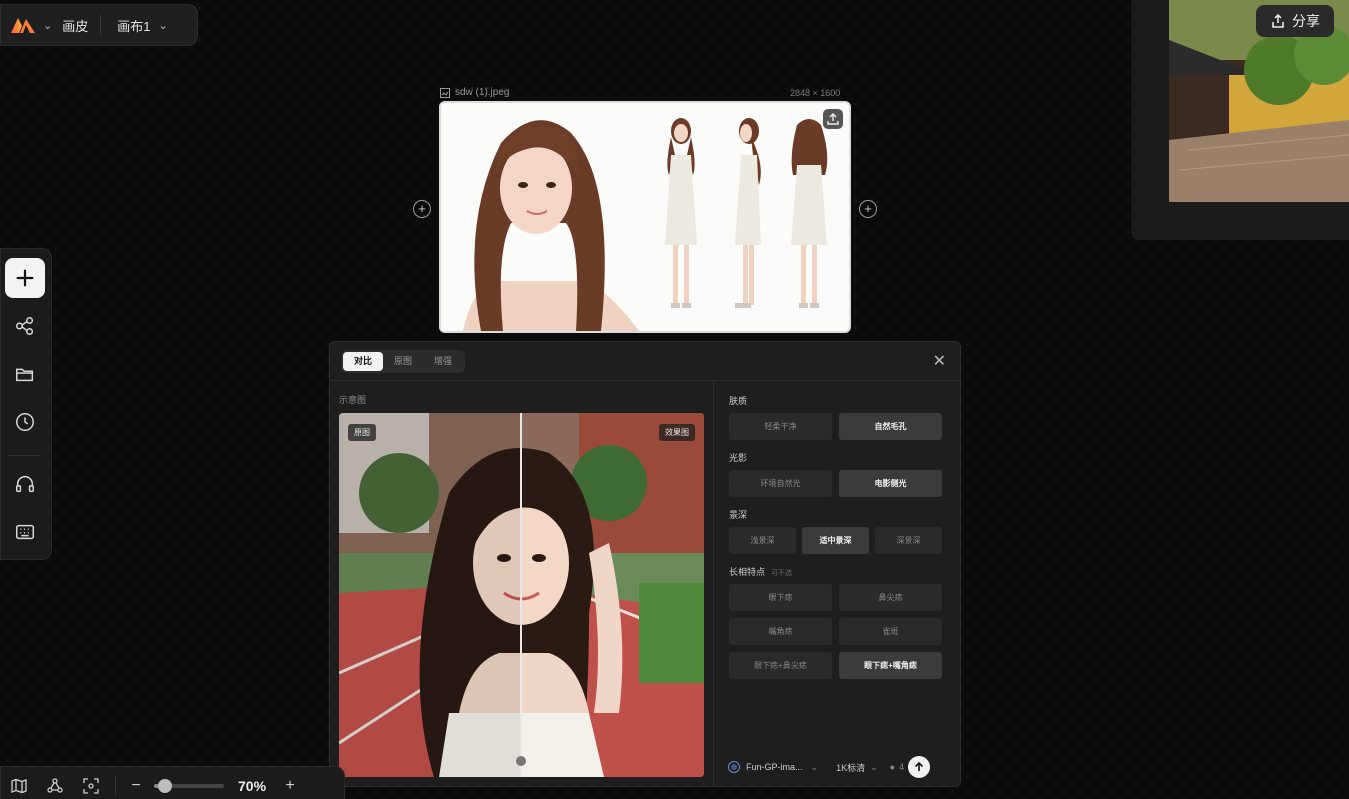 This screenshot has width=1349, height=799. I want to click on image-node-title: sdw (1).jpeg, so click(474, 92).